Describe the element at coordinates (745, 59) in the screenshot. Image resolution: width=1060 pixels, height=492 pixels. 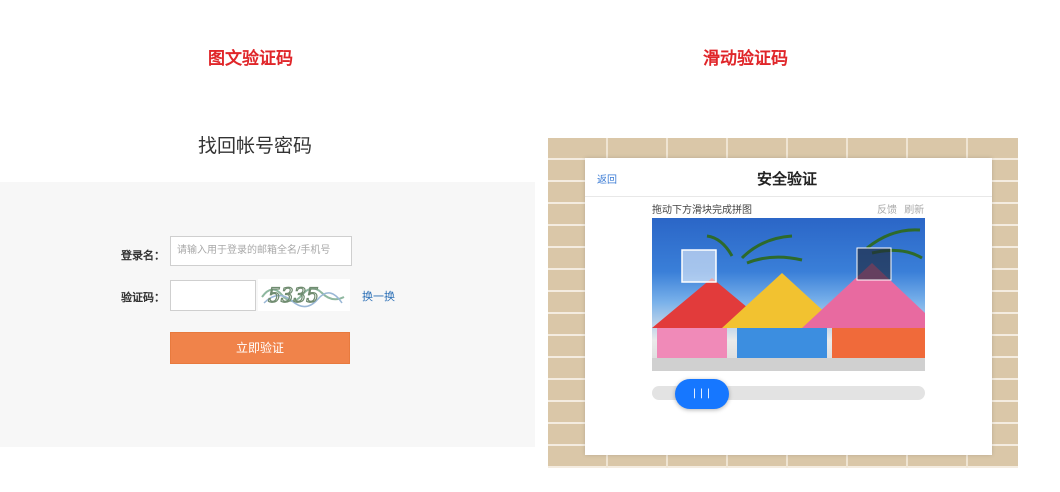
I see `slide-captcha-section-title: 滑动验证码` at that location.